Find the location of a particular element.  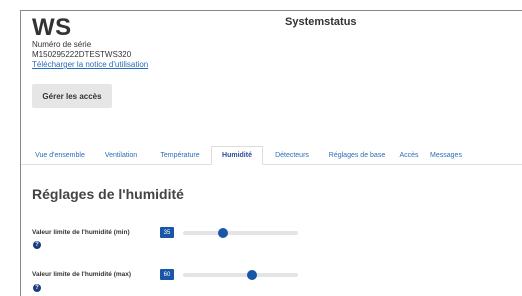

download-manual-link: Télécharger la notice d'utilisation is located at coordinates (90, 64).